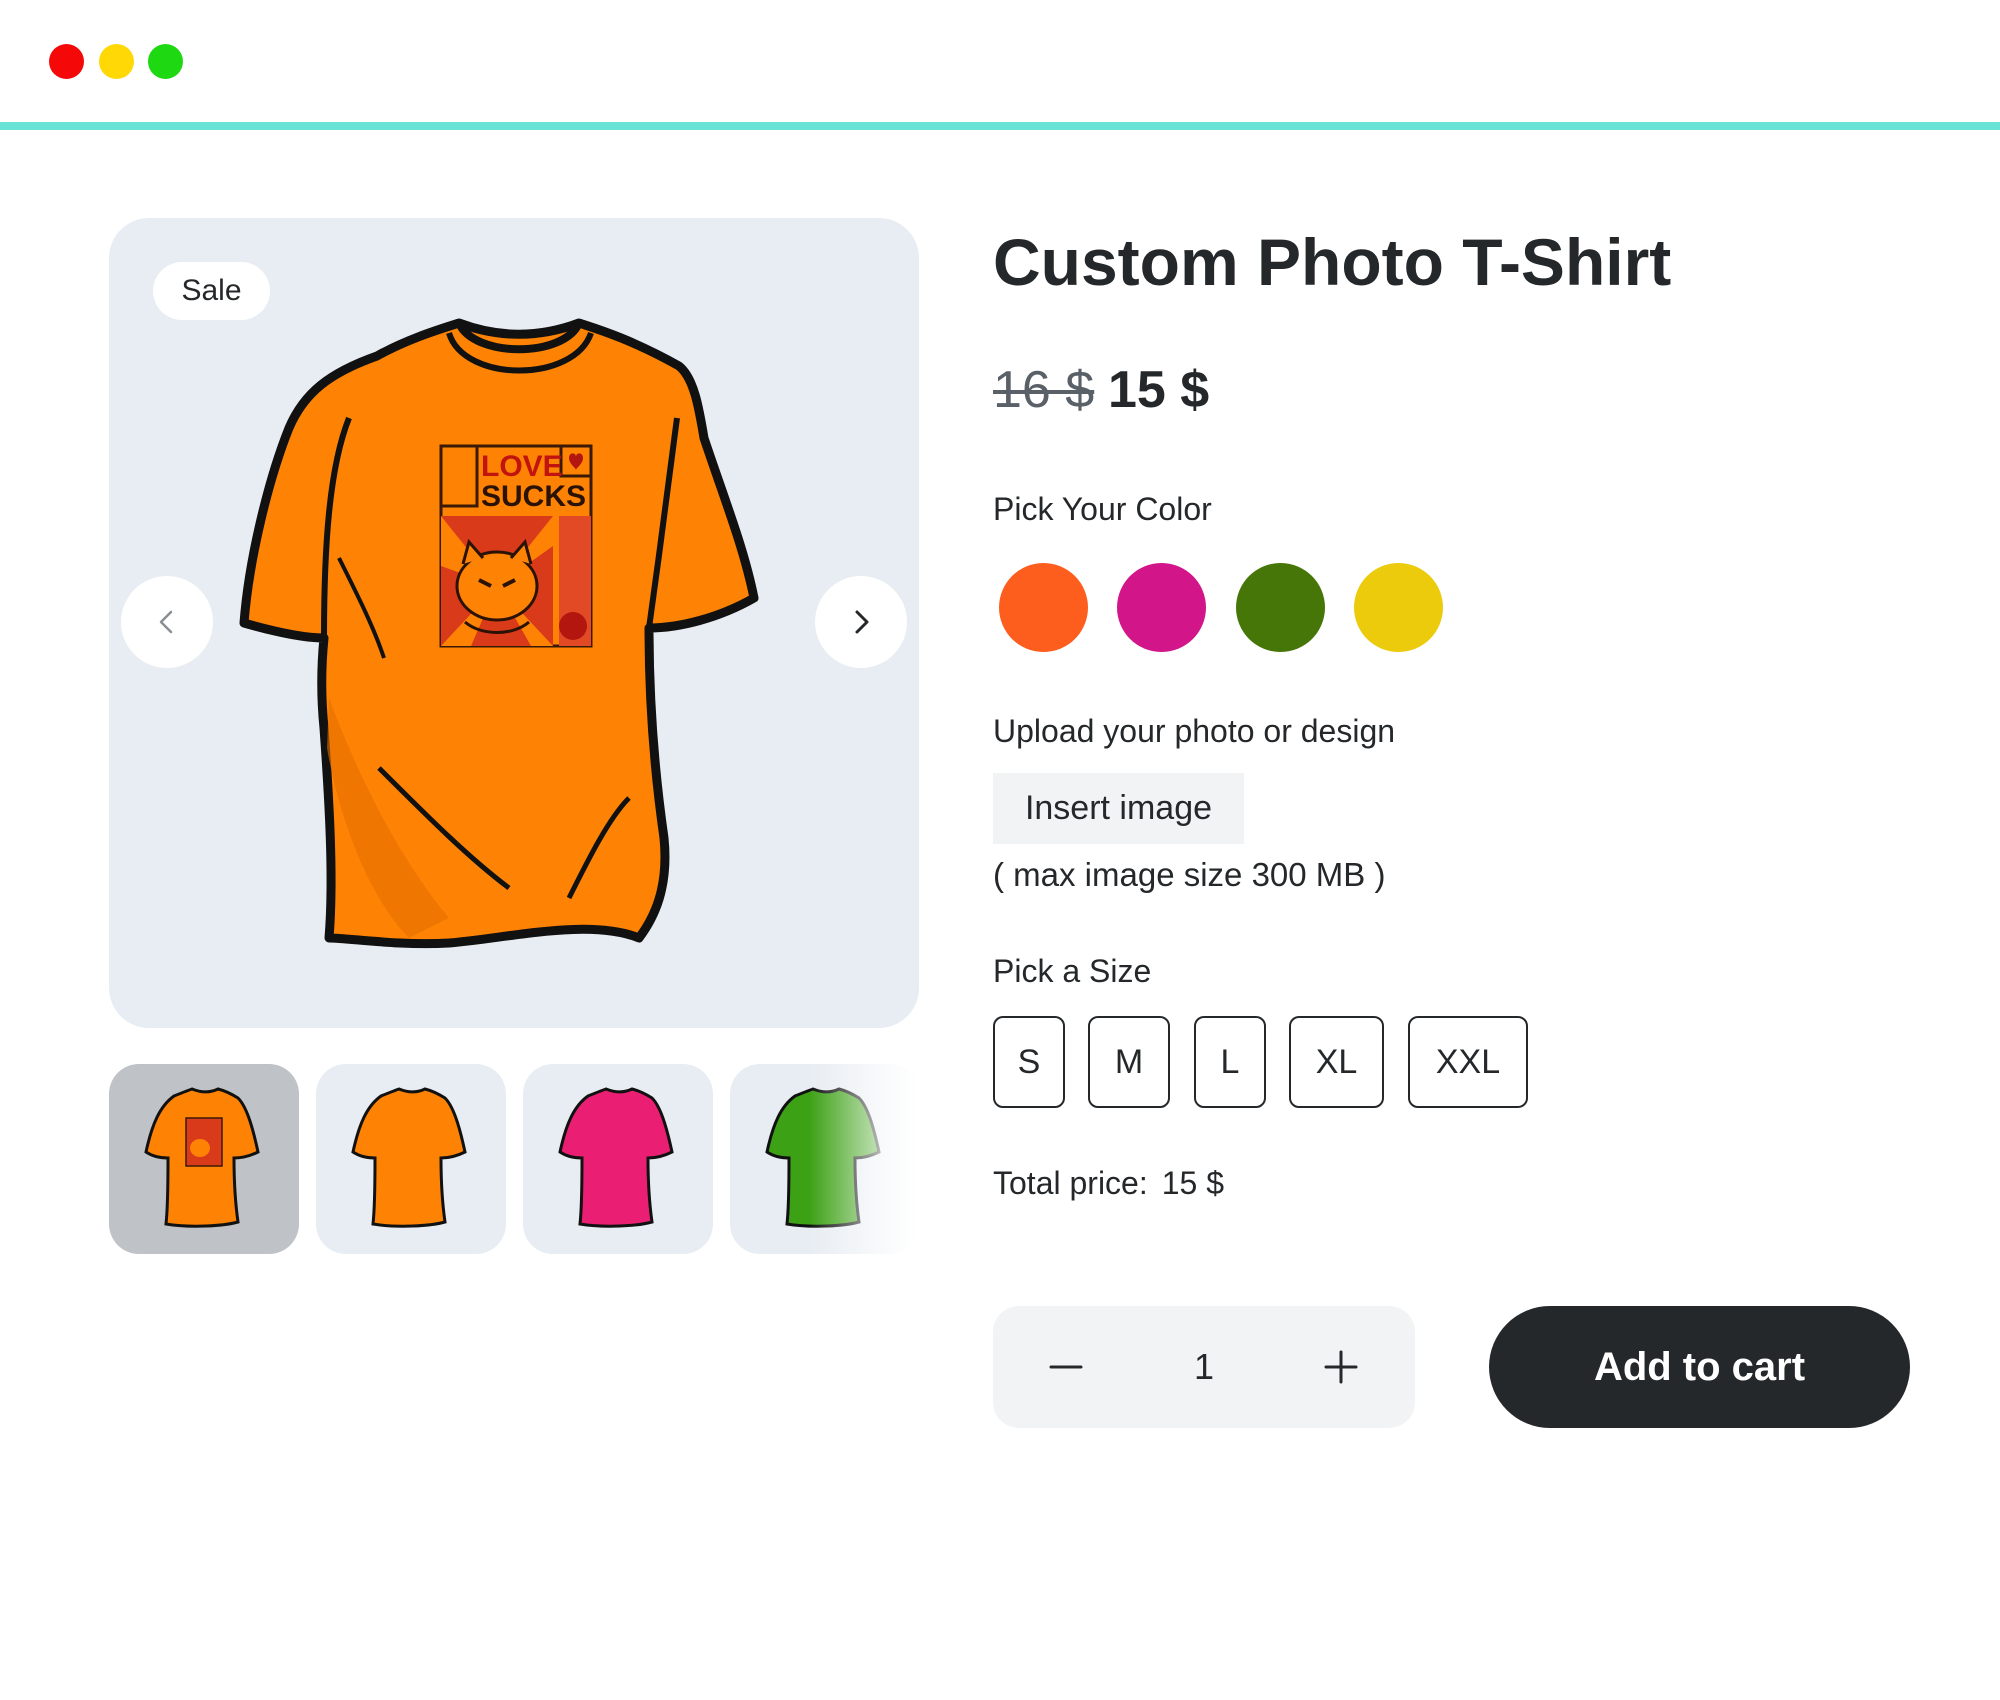 Image resolution: width=2000 pixels, height=1700 pixels. What do you see at coordinates (514, 1159) in the screenshot?
I see `thumbnail-strip` at bounding box center [514, 1159].